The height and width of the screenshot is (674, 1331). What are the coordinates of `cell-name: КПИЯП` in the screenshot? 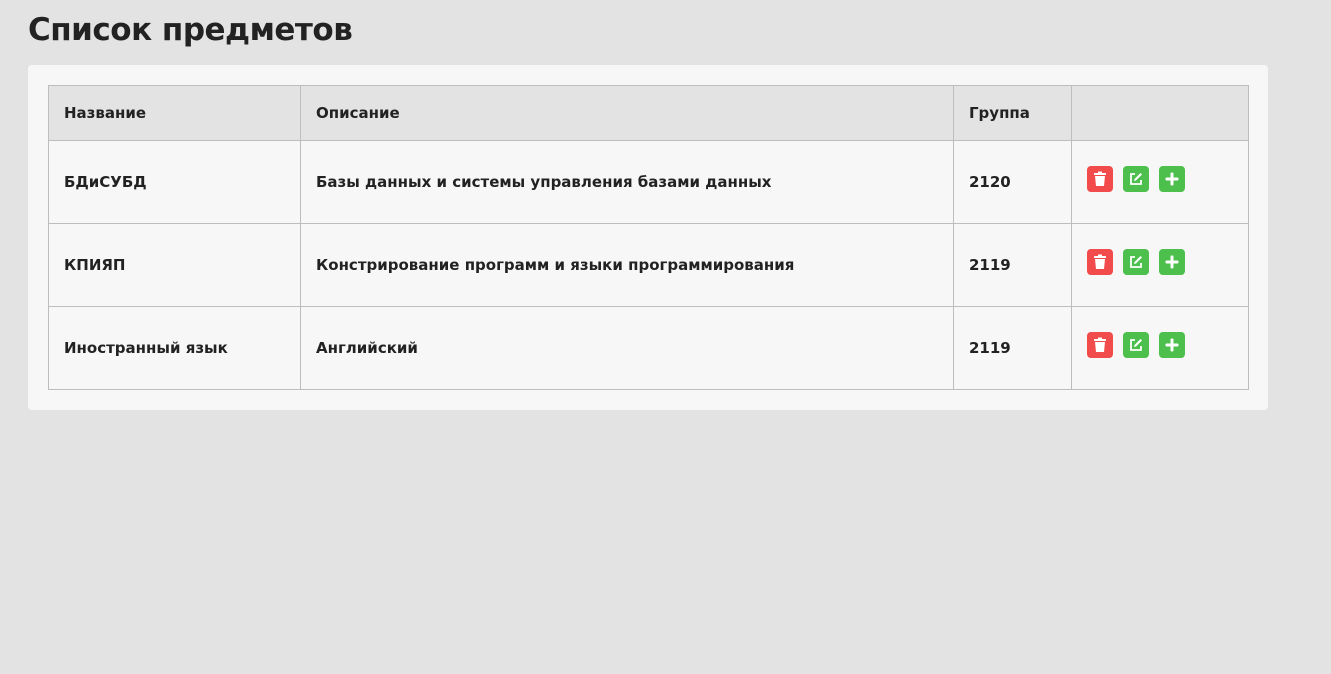 It's located at (174, 265).